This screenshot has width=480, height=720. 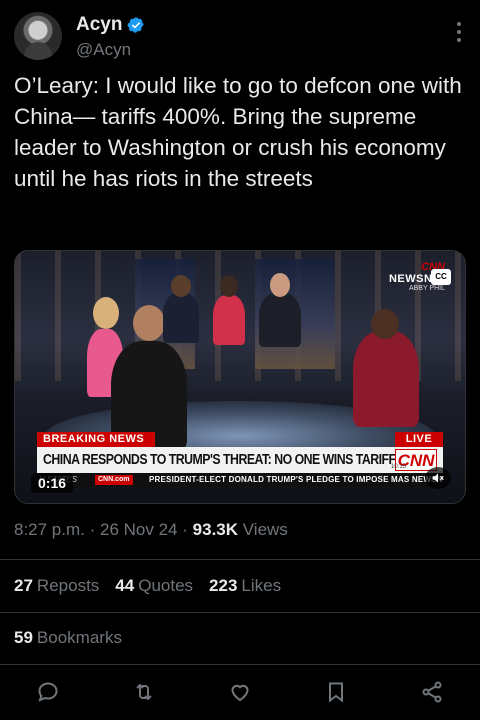 I want to click on more-options-icon, so click(x=459, y=32).